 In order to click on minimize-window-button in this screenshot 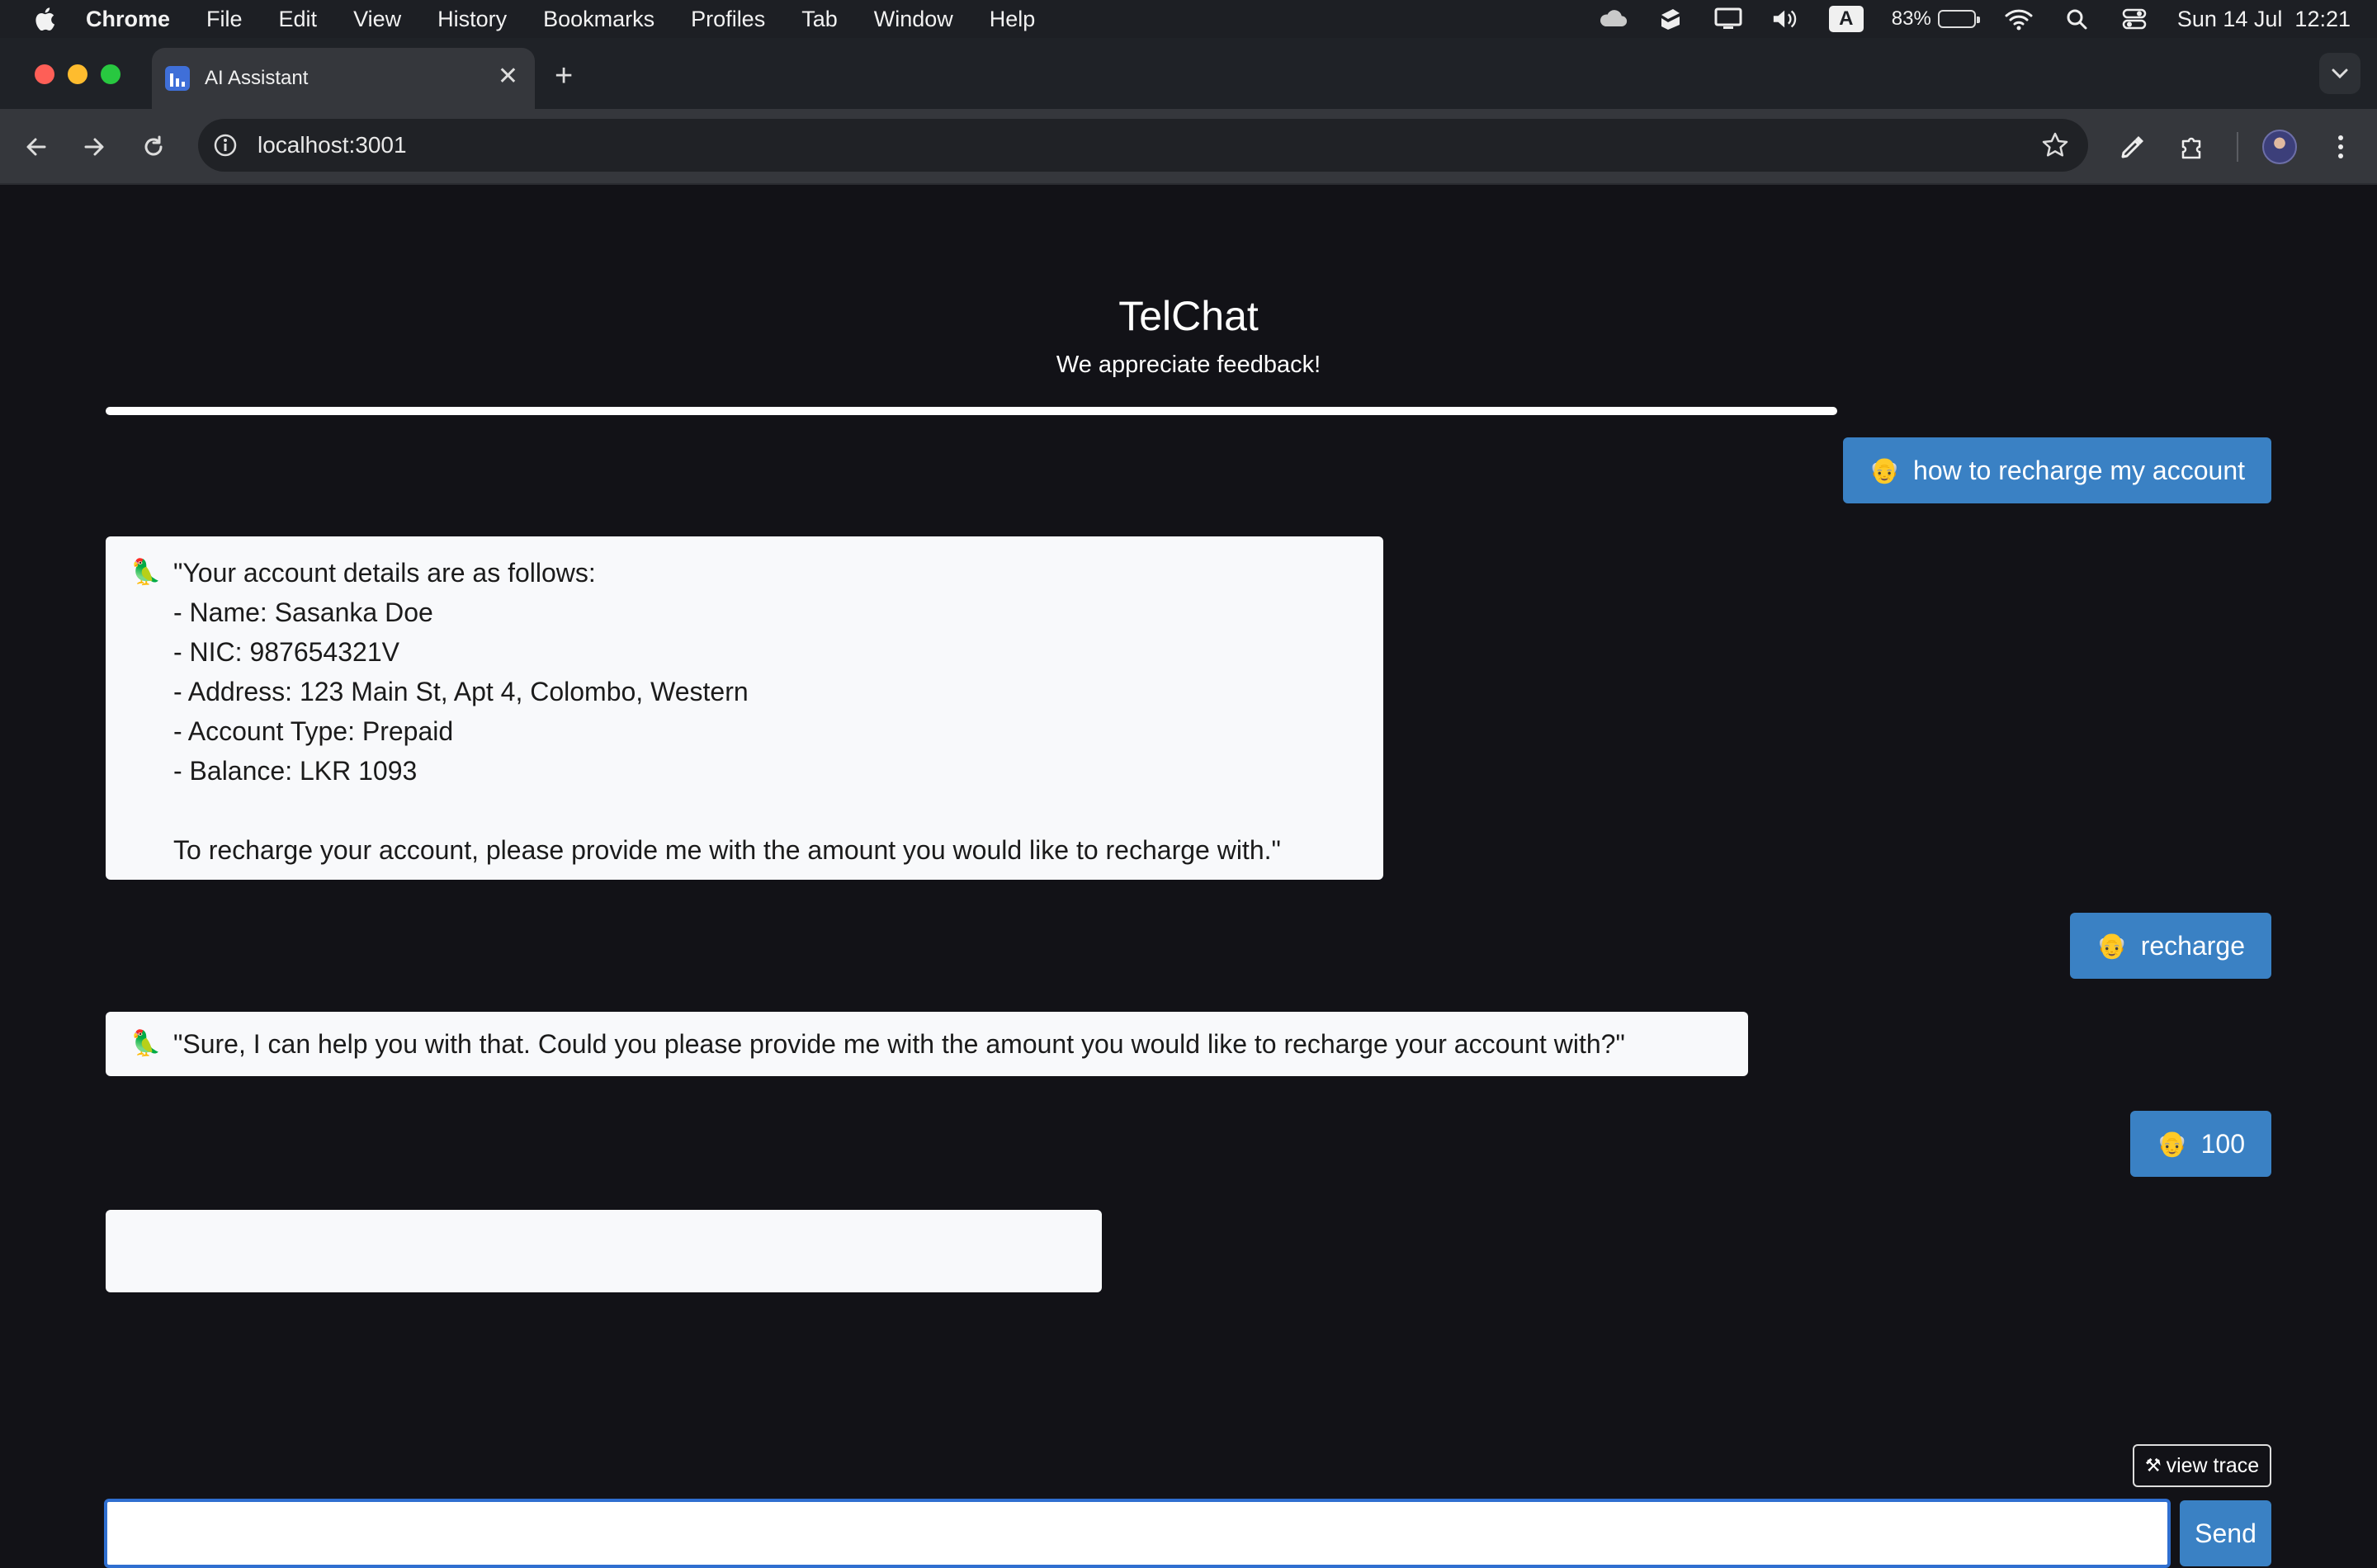, I will do `click(77, 74)`.